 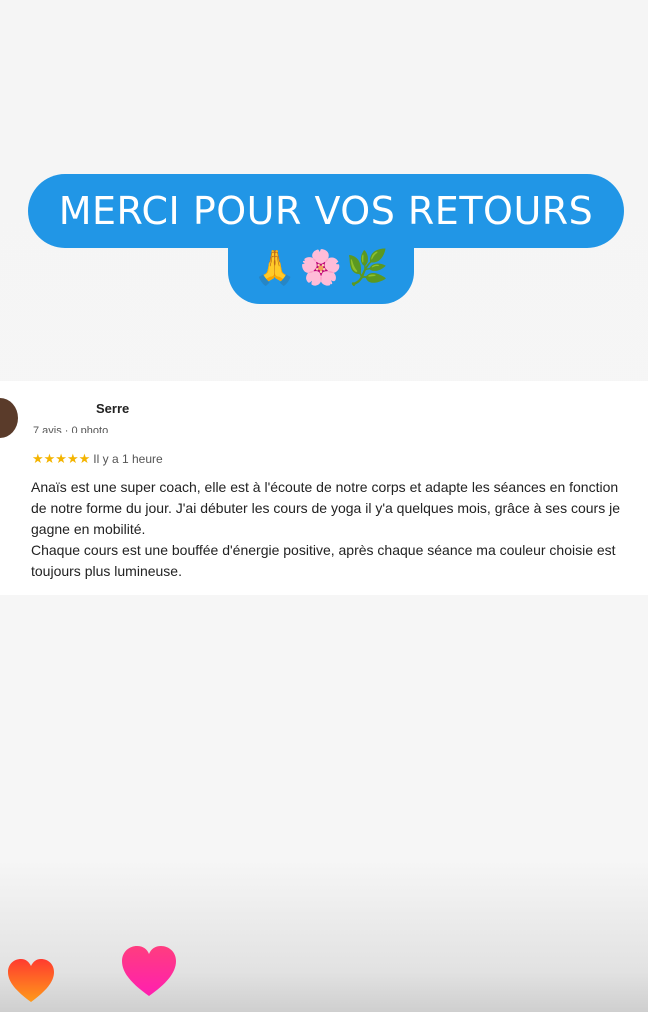 I want to click on herb-icon: 🌿, so click(x=367, y=268).